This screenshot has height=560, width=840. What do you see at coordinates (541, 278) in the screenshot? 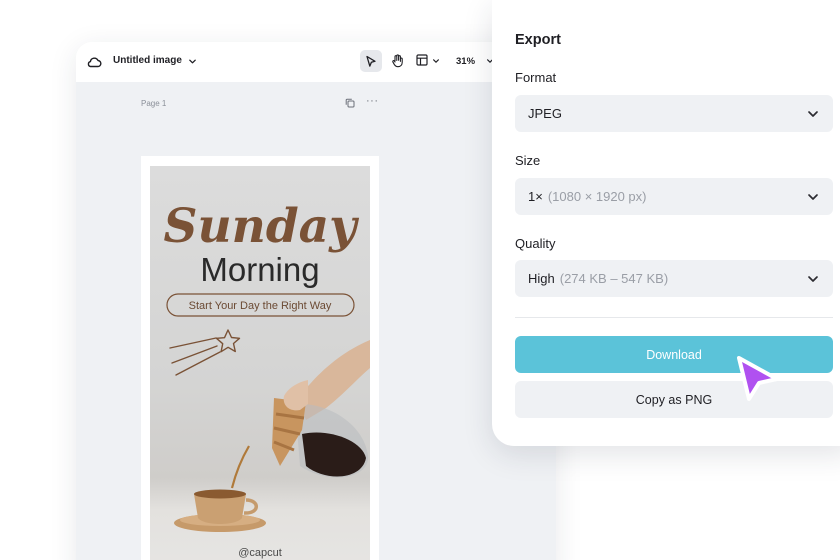
I see `quality-value: High` at bounding box center [541, 278].